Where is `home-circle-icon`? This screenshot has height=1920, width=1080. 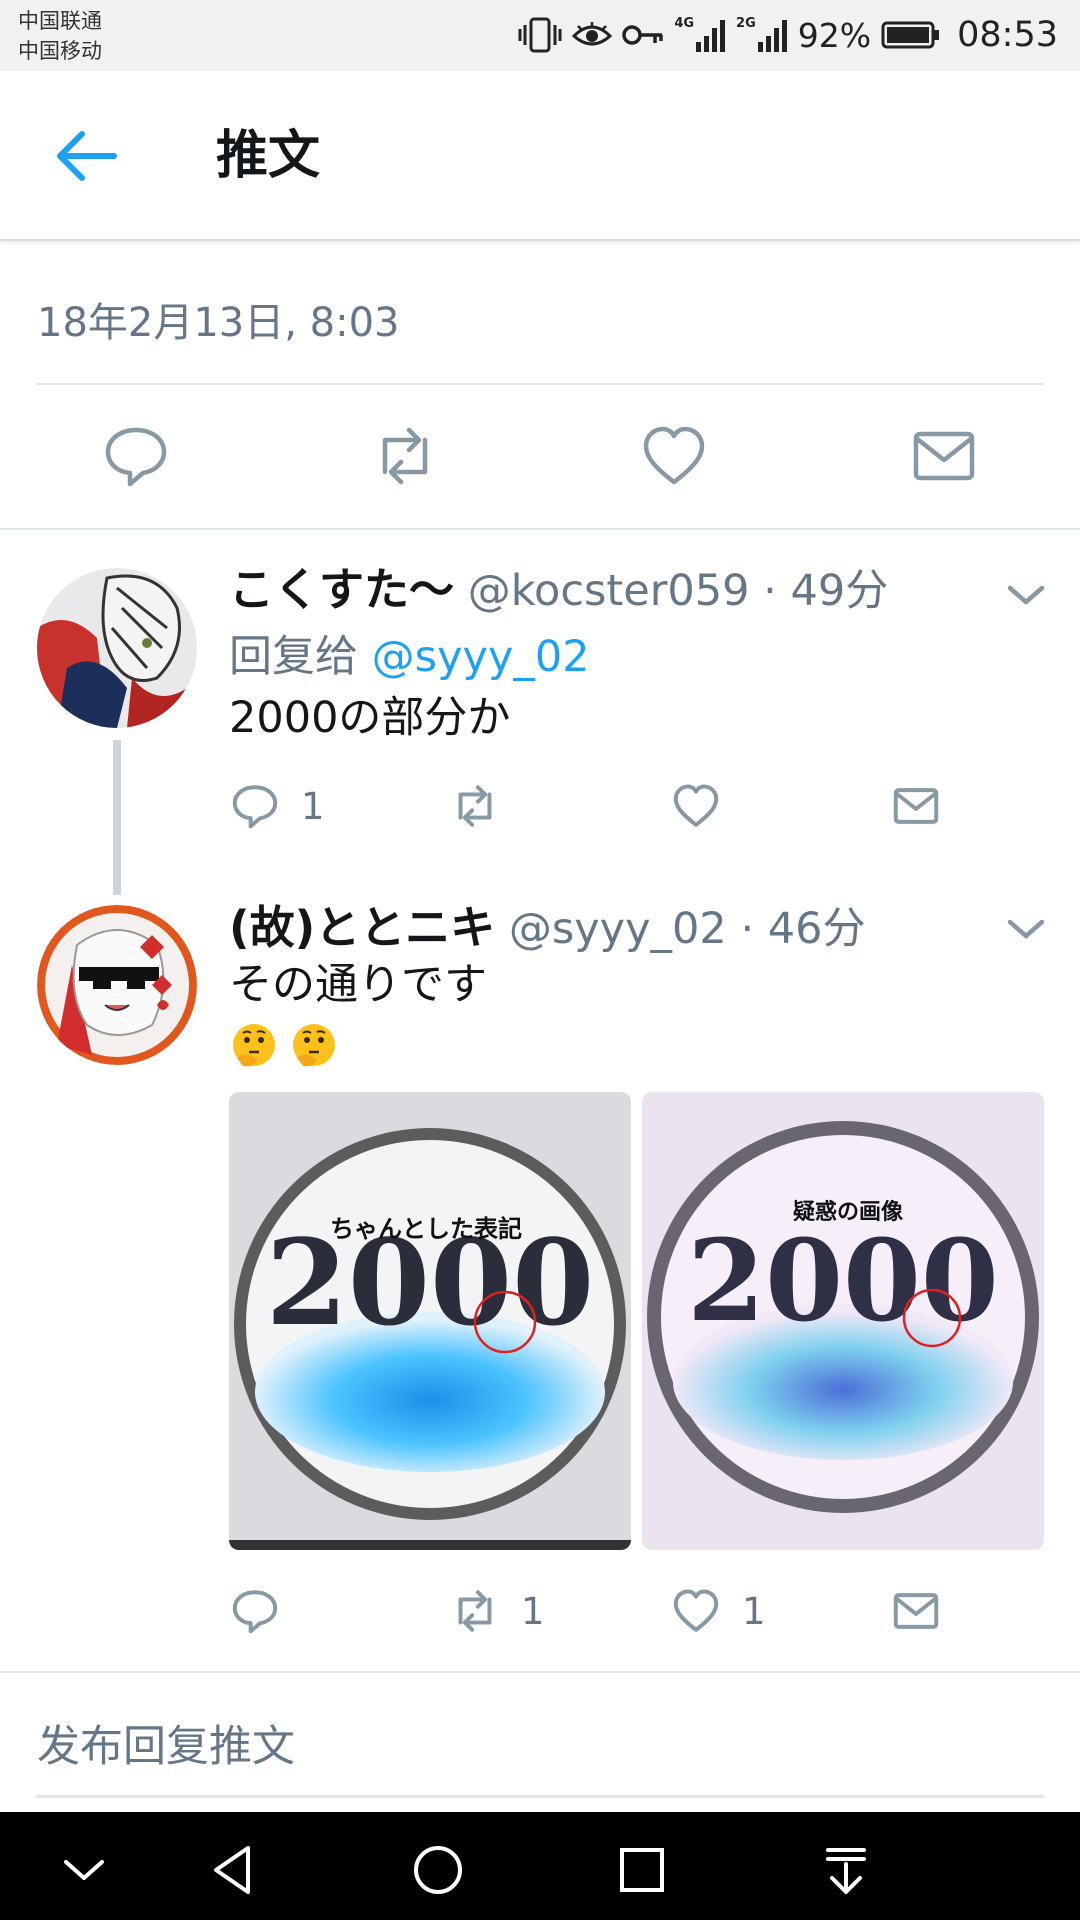
home-circle-icon is located at coordinates (438, 1870).